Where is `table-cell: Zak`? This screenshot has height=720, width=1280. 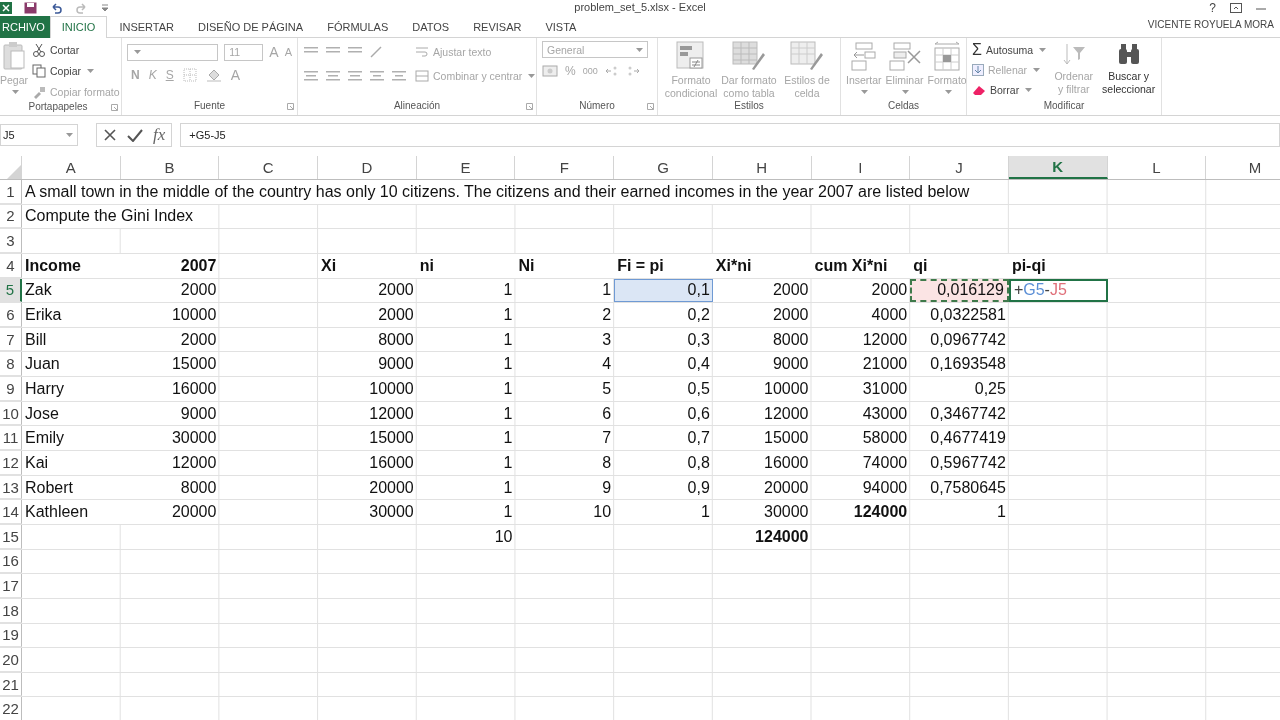 table-cell: Zak is located at coordinates (71, 290).